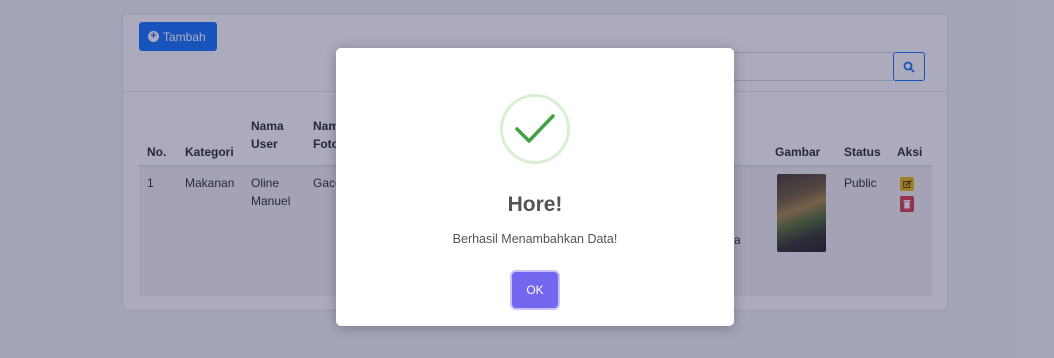 Image resolution: width=1054 pixels, height=358 pixels. What do you see at coordinates (535, 204) in the screenshot?
I see `dialog-title: Hore!` at bounding box center [535, 204].